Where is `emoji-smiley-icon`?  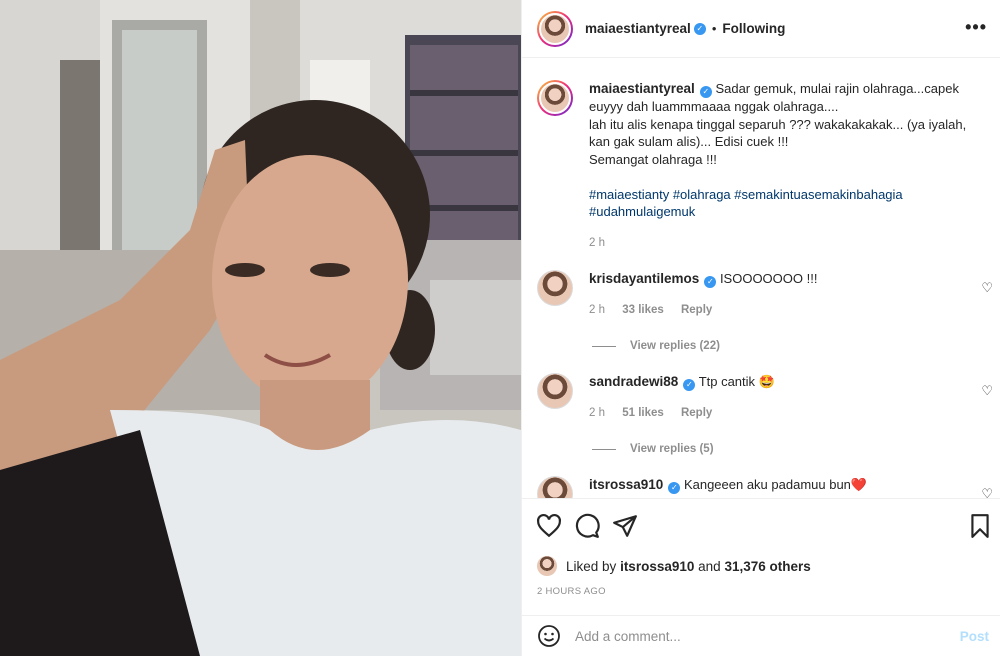
emoji-smiley-icon is located at coordinates (549, 636).